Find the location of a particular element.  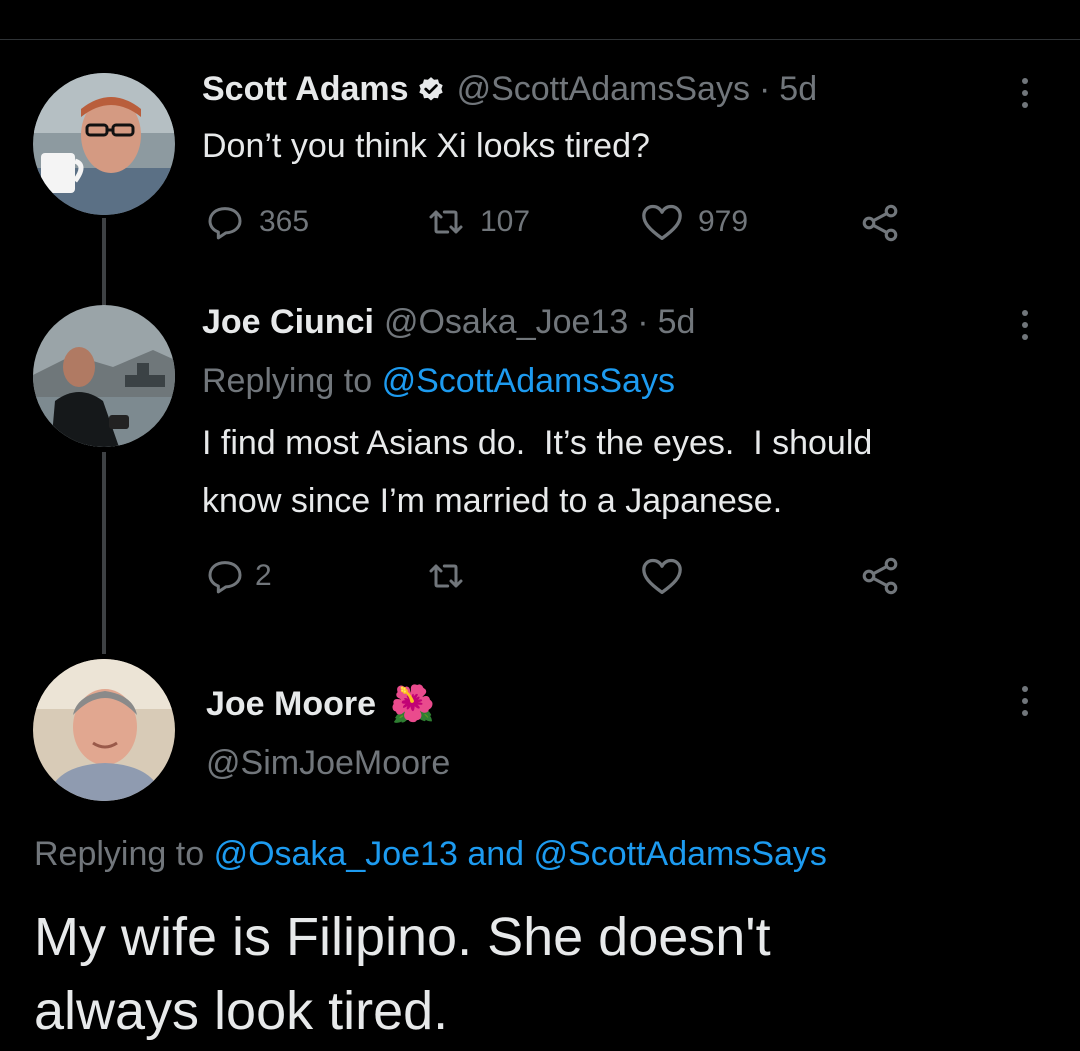

reply-button: 2 is located at coordinates (238, 576).